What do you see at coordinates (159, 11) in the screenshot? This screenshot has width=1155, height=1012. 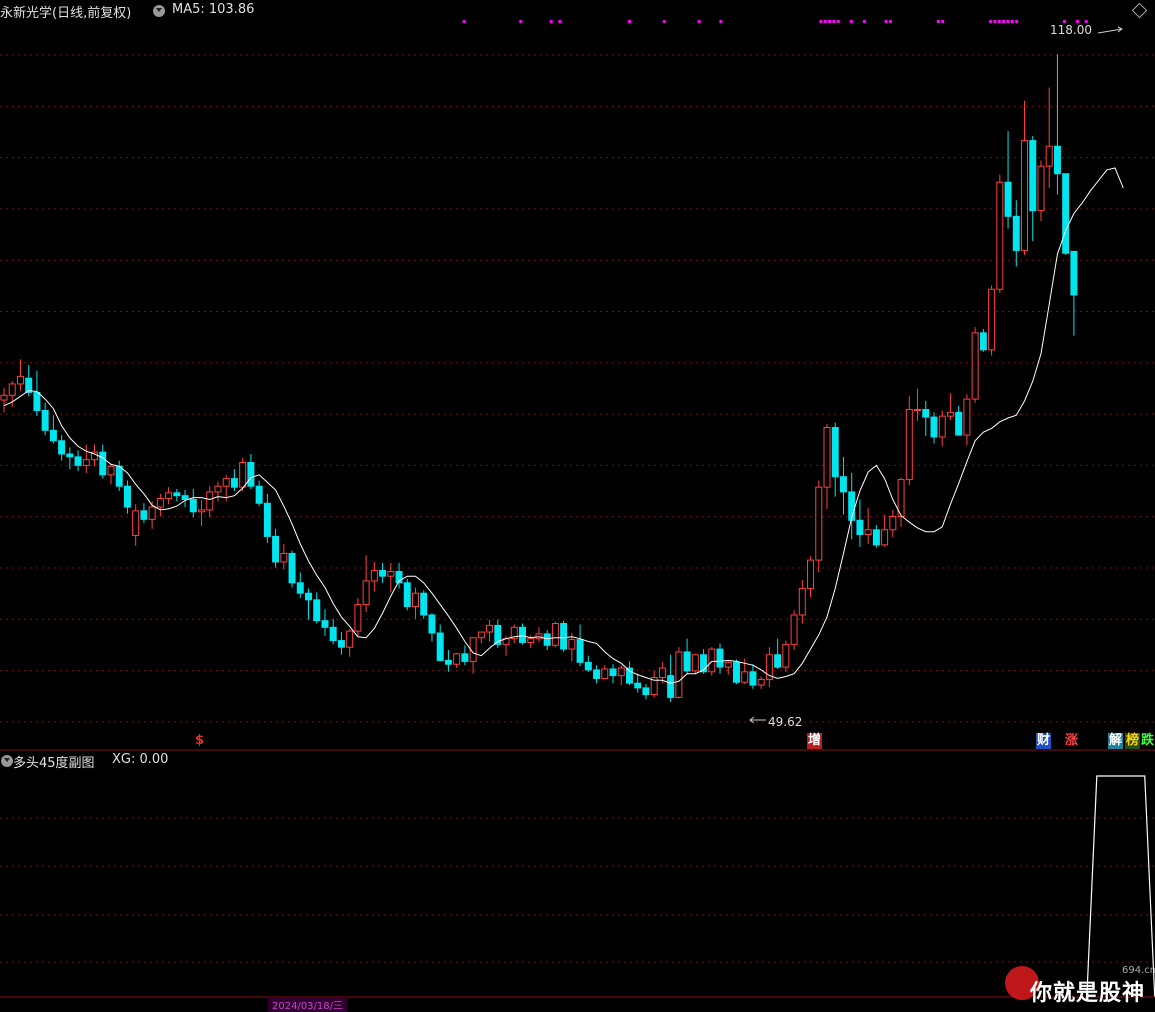 I see `dropdown-icon` at bounding box center [159, 11].